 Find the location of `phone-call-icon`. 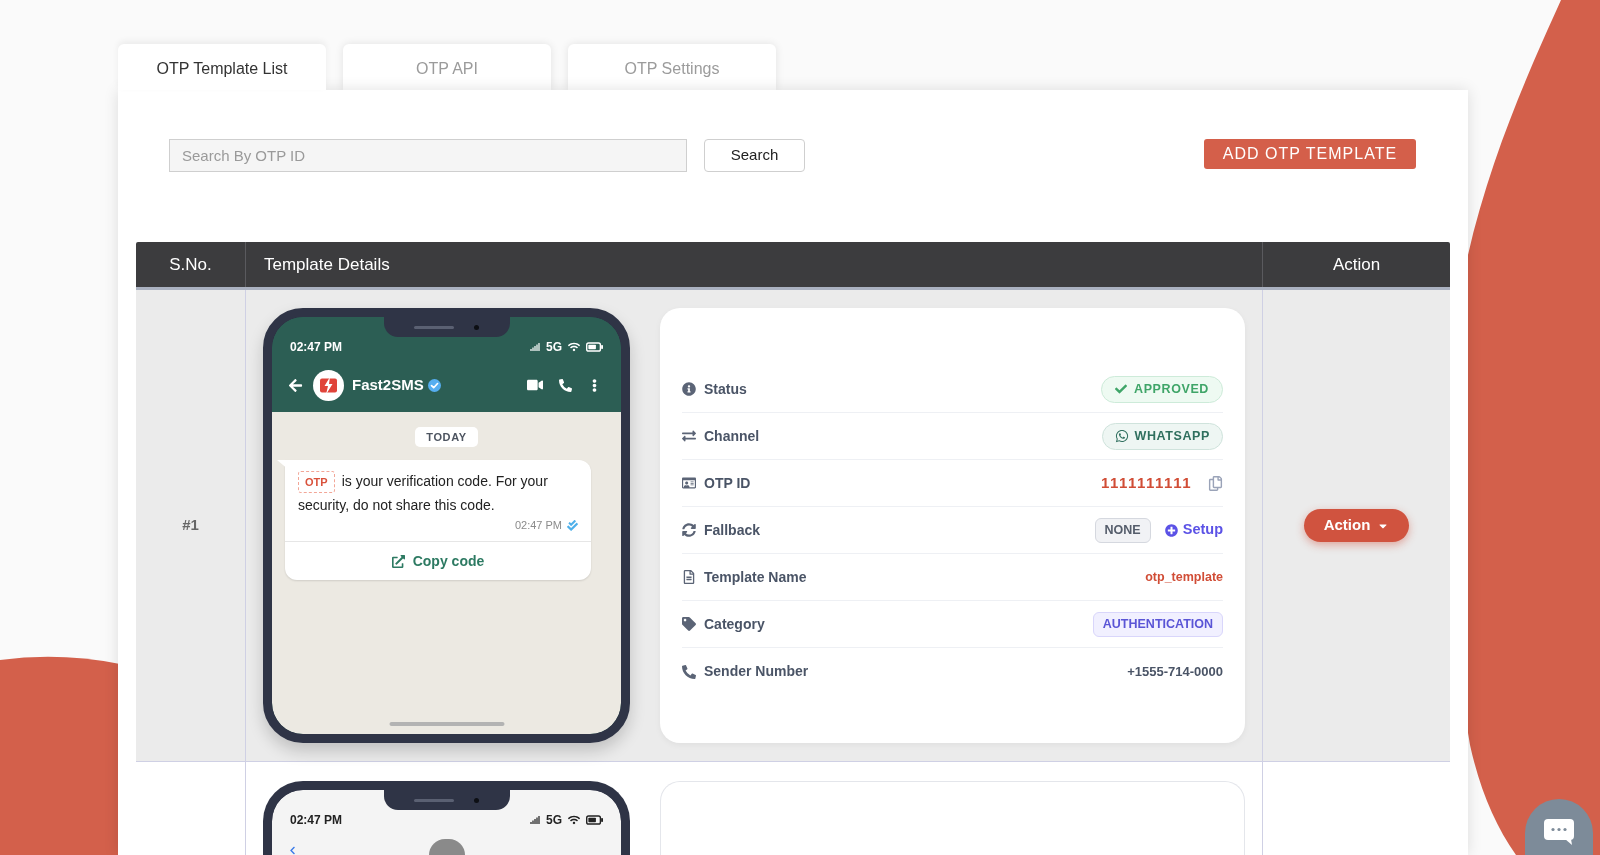

phone-call-icon is located at coordinates (565, 385).